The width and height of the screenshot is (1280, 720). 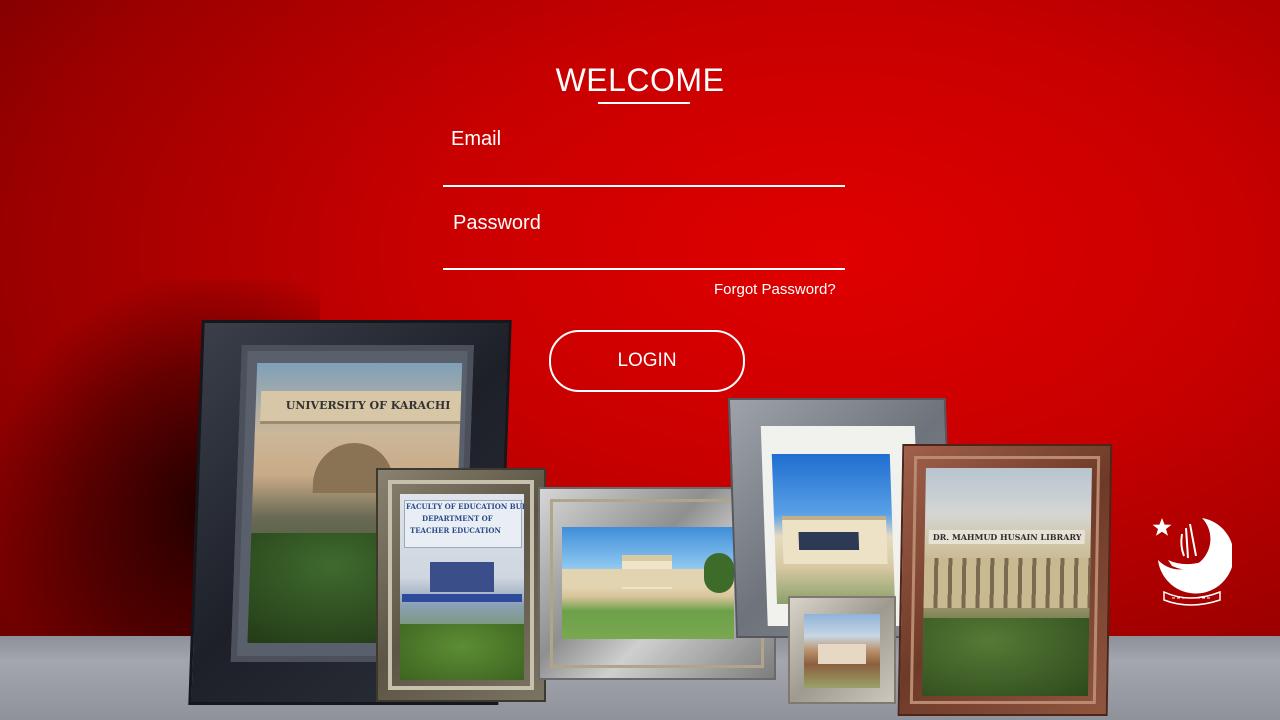 What do you see at coordinates (476, 139) in the screenshot?
I see `email-label: Email` at bounding box center [476, 139].